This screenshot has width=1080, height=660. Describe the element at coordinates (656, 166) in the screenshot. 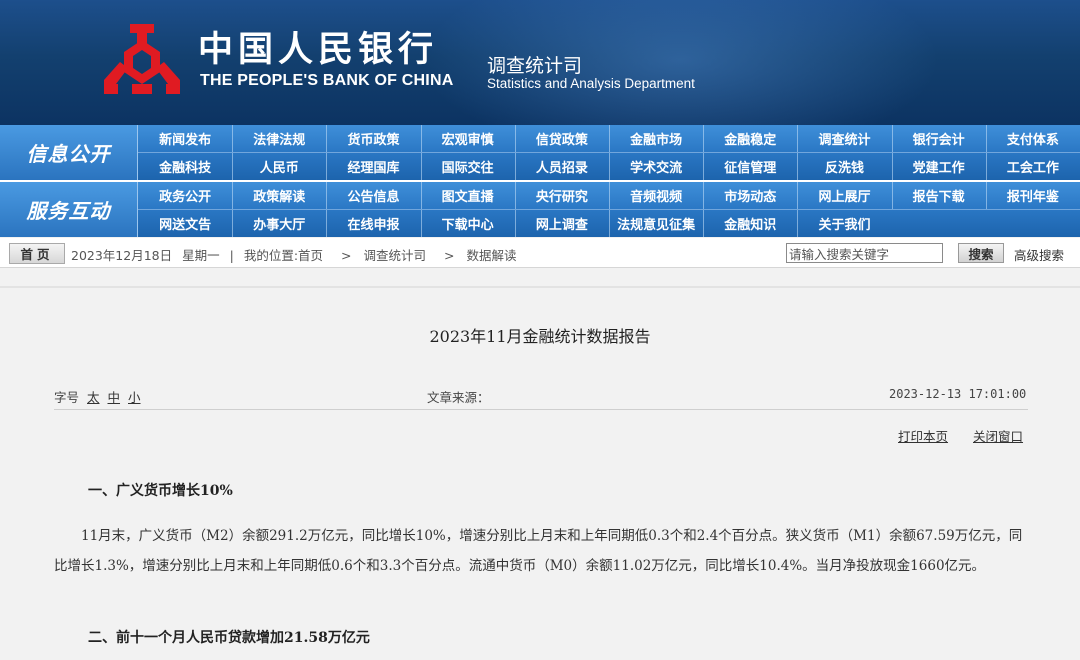

I see `nav-item: 学术交流` at that location.